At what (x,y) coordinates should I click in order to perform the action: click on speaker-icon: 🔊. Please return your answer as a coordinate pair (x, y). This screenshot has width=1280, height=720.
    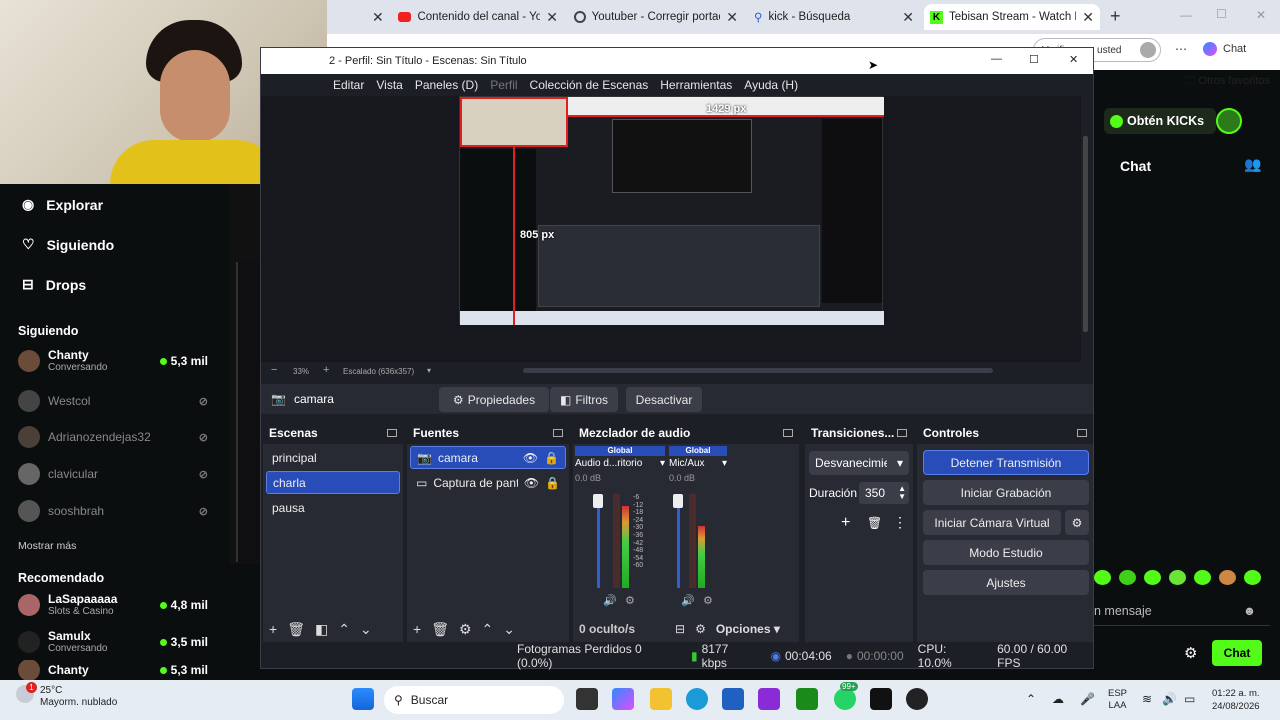
    Looking at the image, I should click on (610, 600).